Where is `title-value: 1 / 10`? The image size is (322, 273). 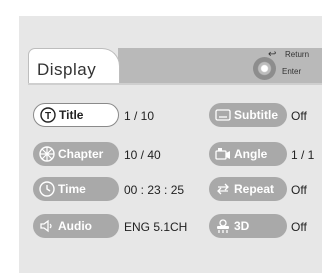
title-value: 1 / 10 is located at coordinates (139, 116).